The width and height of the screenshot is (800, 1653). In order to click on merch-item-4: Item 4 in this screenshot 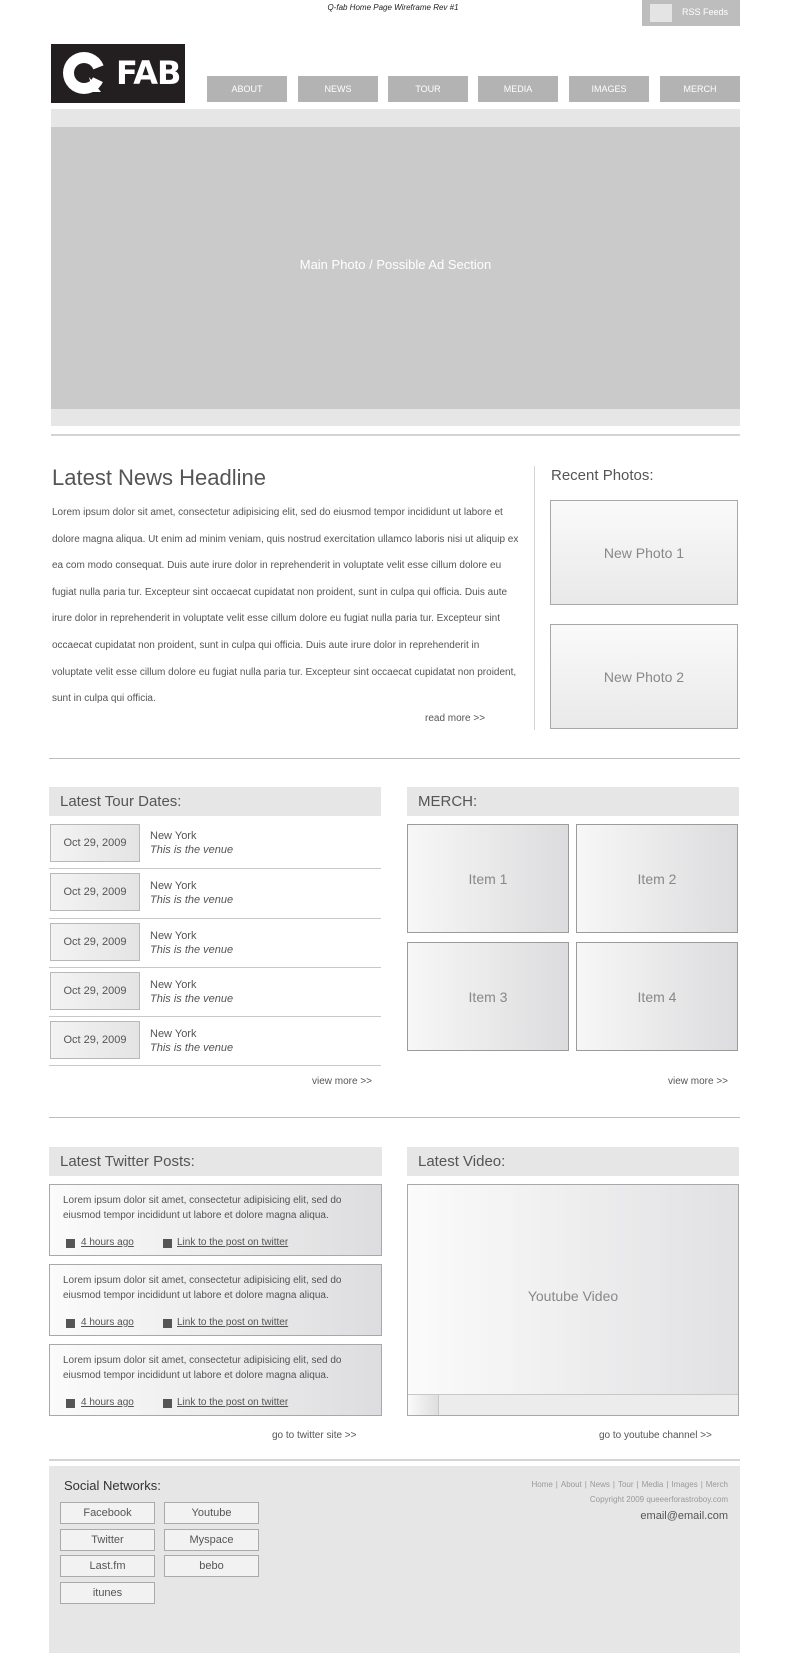, I will do `click(657, 996)`.